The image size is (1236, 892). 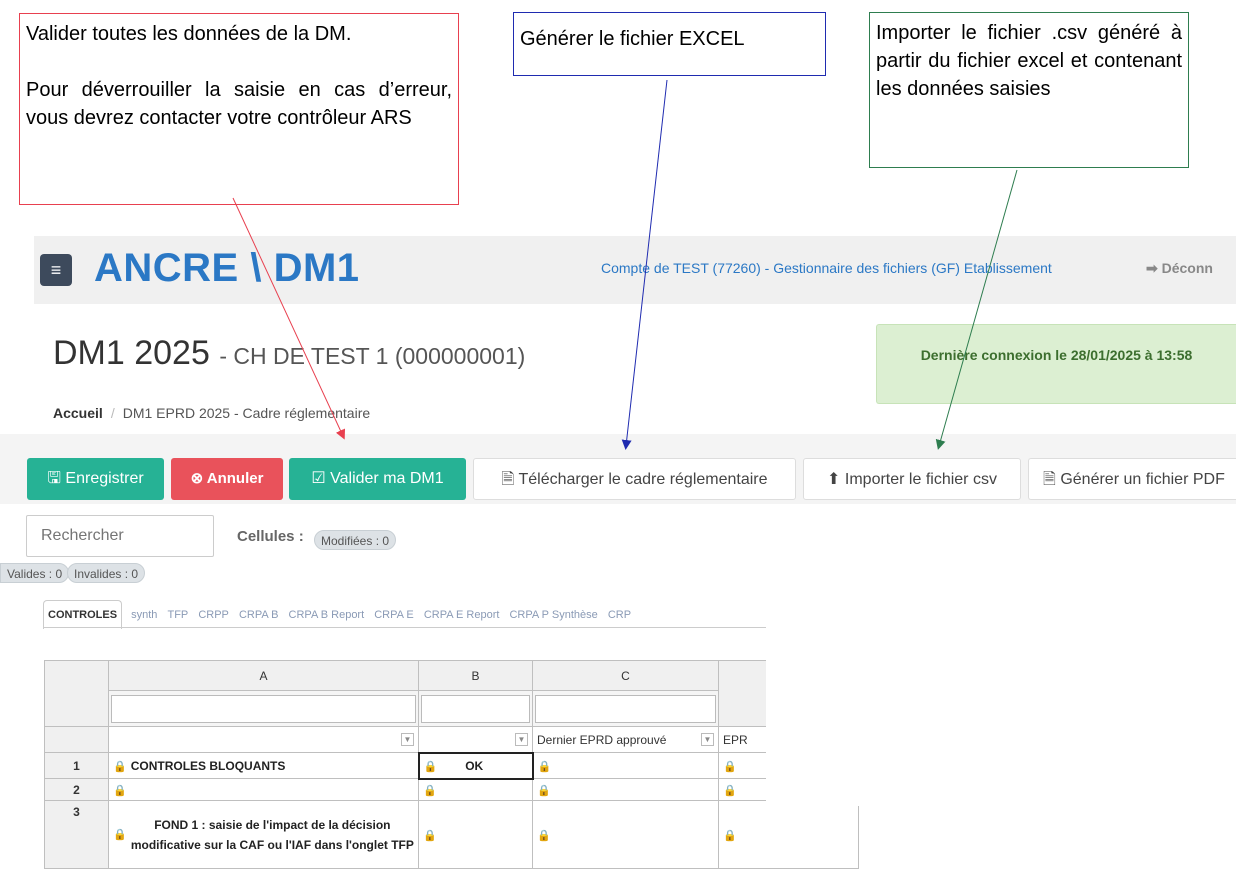 What do you see at coordinates (263, 675) in the screenshot?
I see `column-header-a: A` at bounding box center [263, 675].